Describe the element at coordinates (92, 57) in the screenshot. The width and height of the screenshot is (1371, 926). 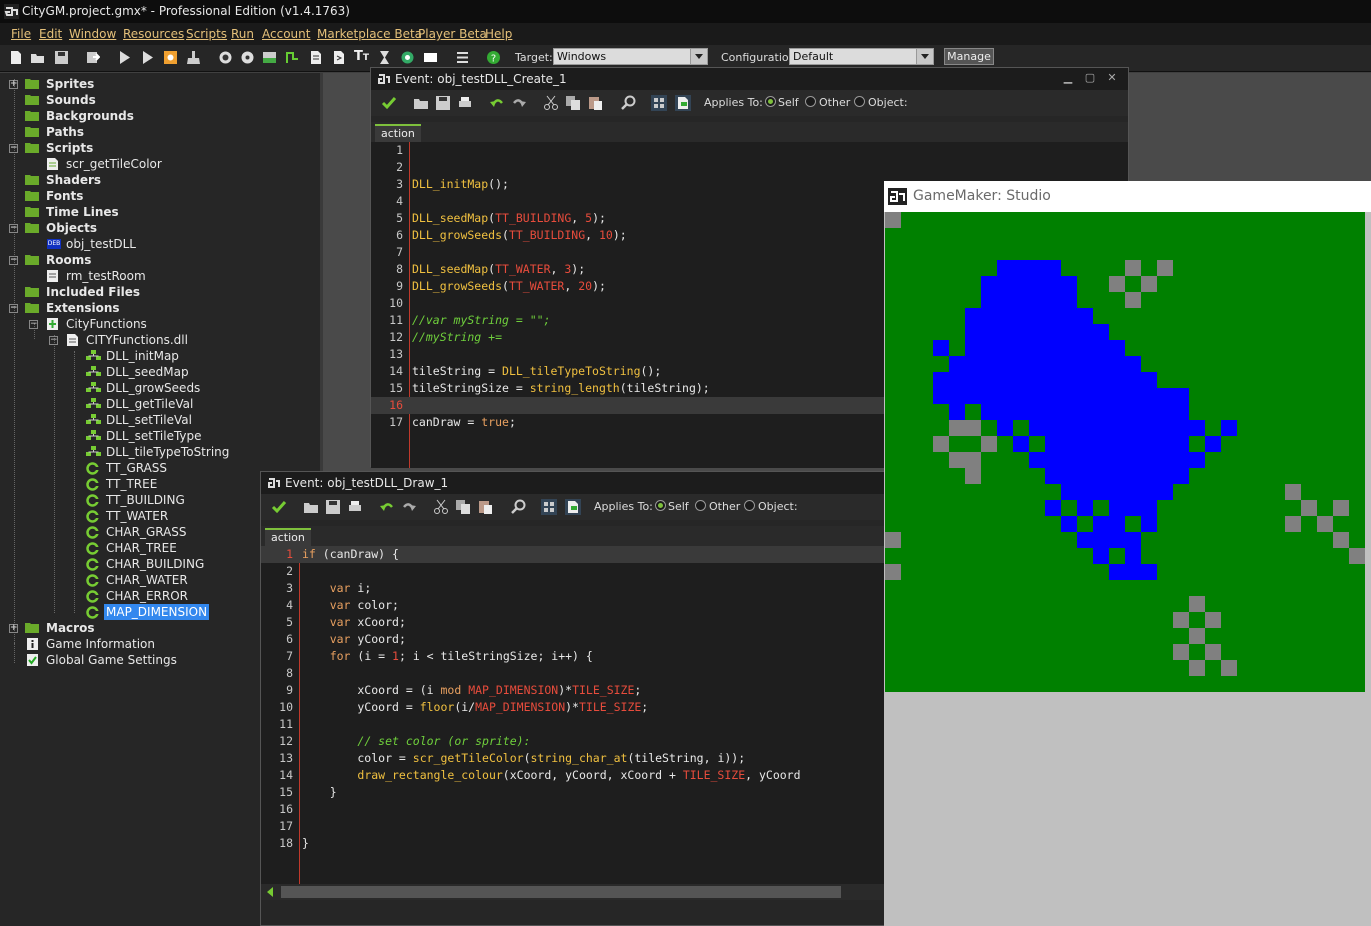
I see `export-icon` at that location.